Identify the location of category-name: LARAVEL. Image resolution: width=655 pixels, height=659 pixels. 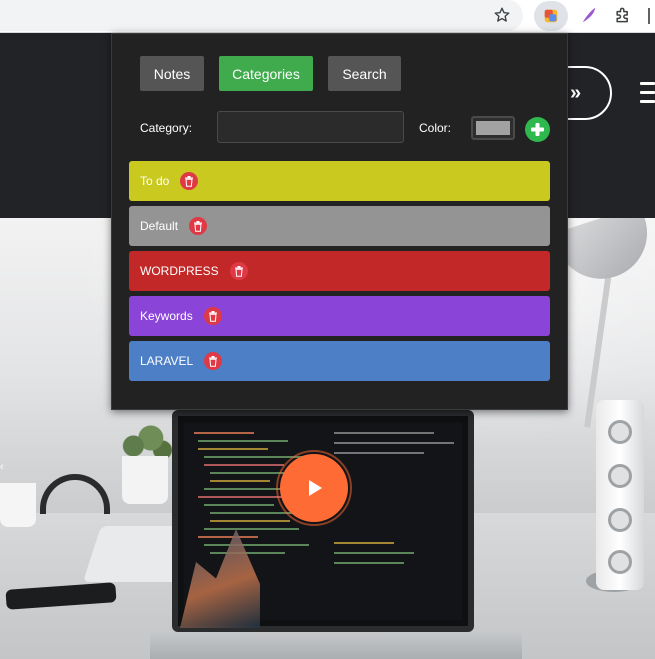
(167, 361).